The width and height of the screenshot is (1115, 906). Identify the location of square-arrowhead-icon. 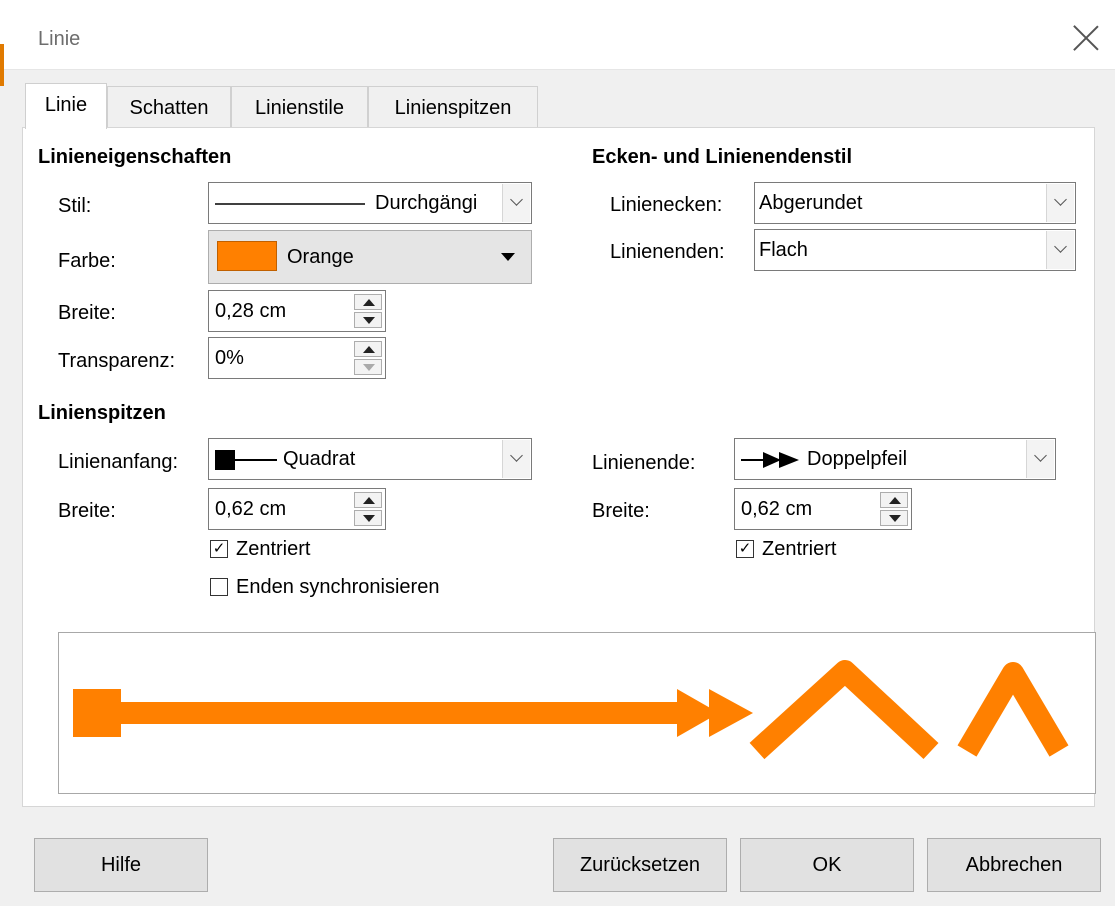
(246, 460).